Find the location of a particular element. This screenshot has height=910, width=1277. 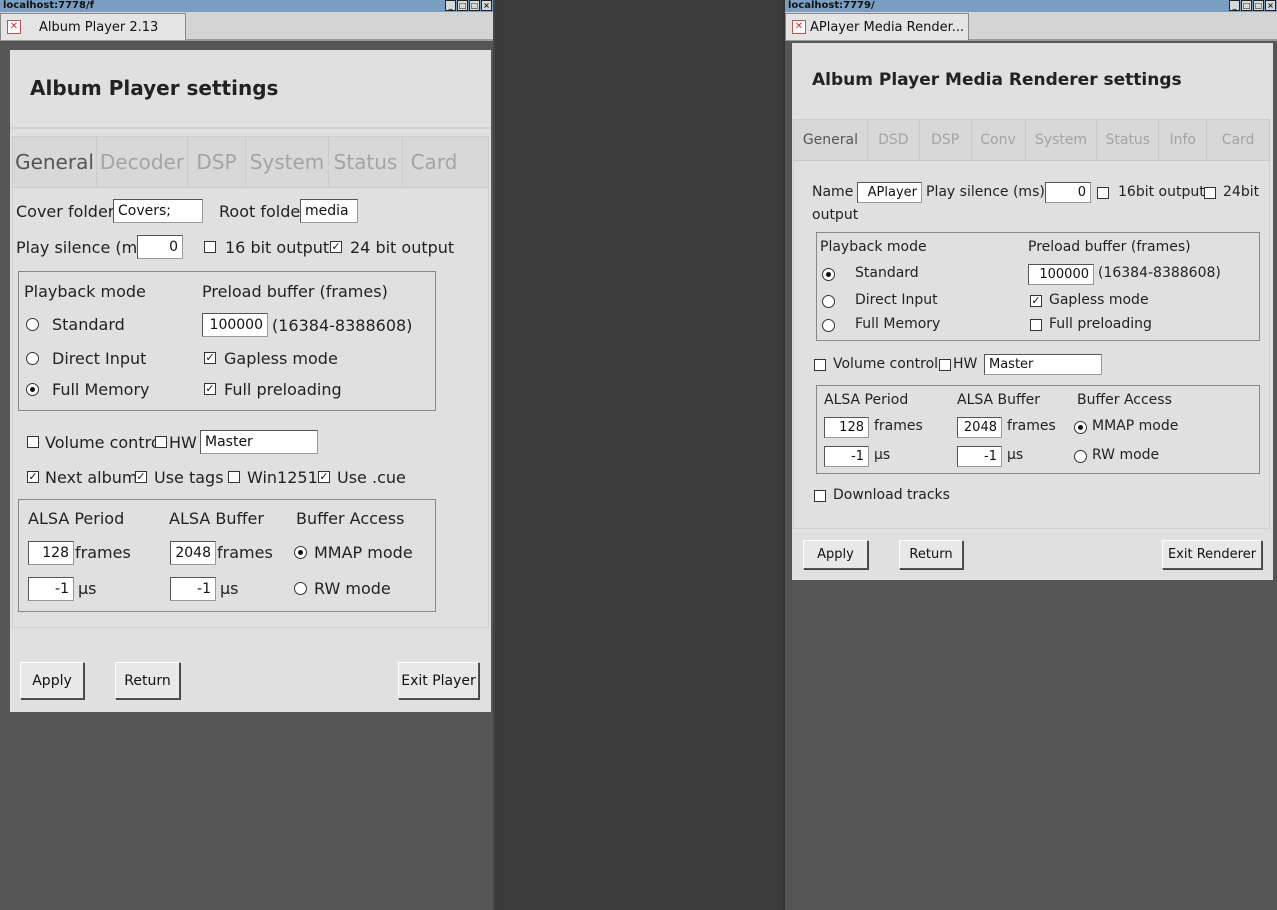

root-folder-input: media is located at coordinates (329, 211).